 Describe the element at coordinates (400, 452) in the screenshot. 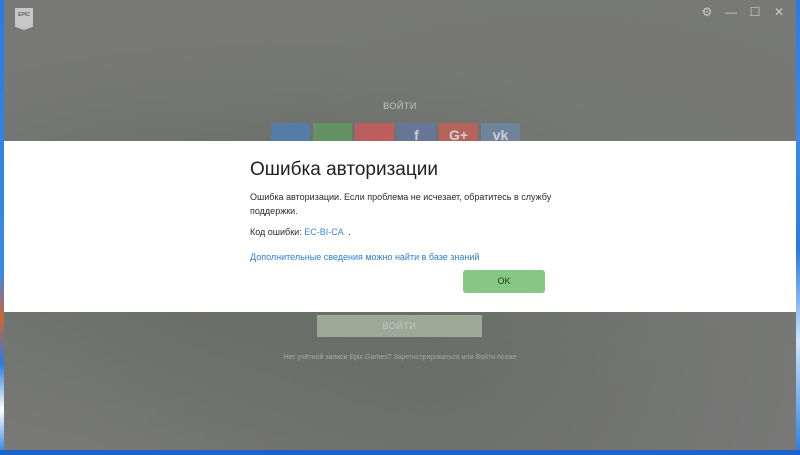

I see `desktop-bottom-edge` at that location.